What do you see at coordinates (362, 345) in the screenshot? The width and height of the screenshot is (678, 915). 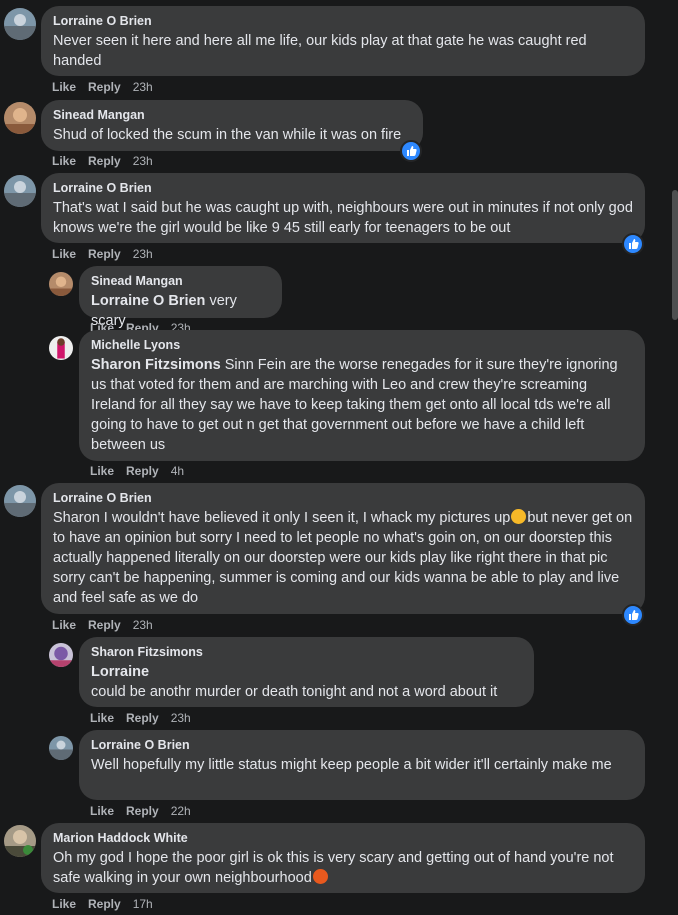 I see `comment-author: Michelle Lyons` at bounding box center [362, 345].